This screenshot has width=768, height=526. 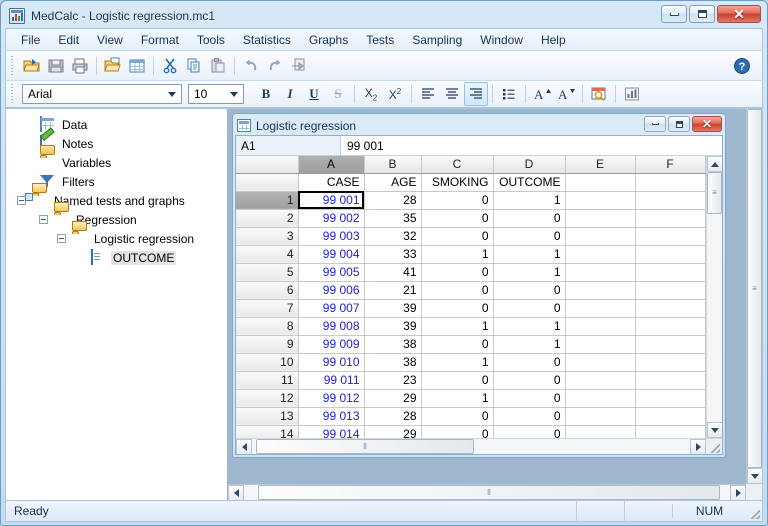 I want to click on variable-name-smoking: SMOKING, so click(x=457, y=182).